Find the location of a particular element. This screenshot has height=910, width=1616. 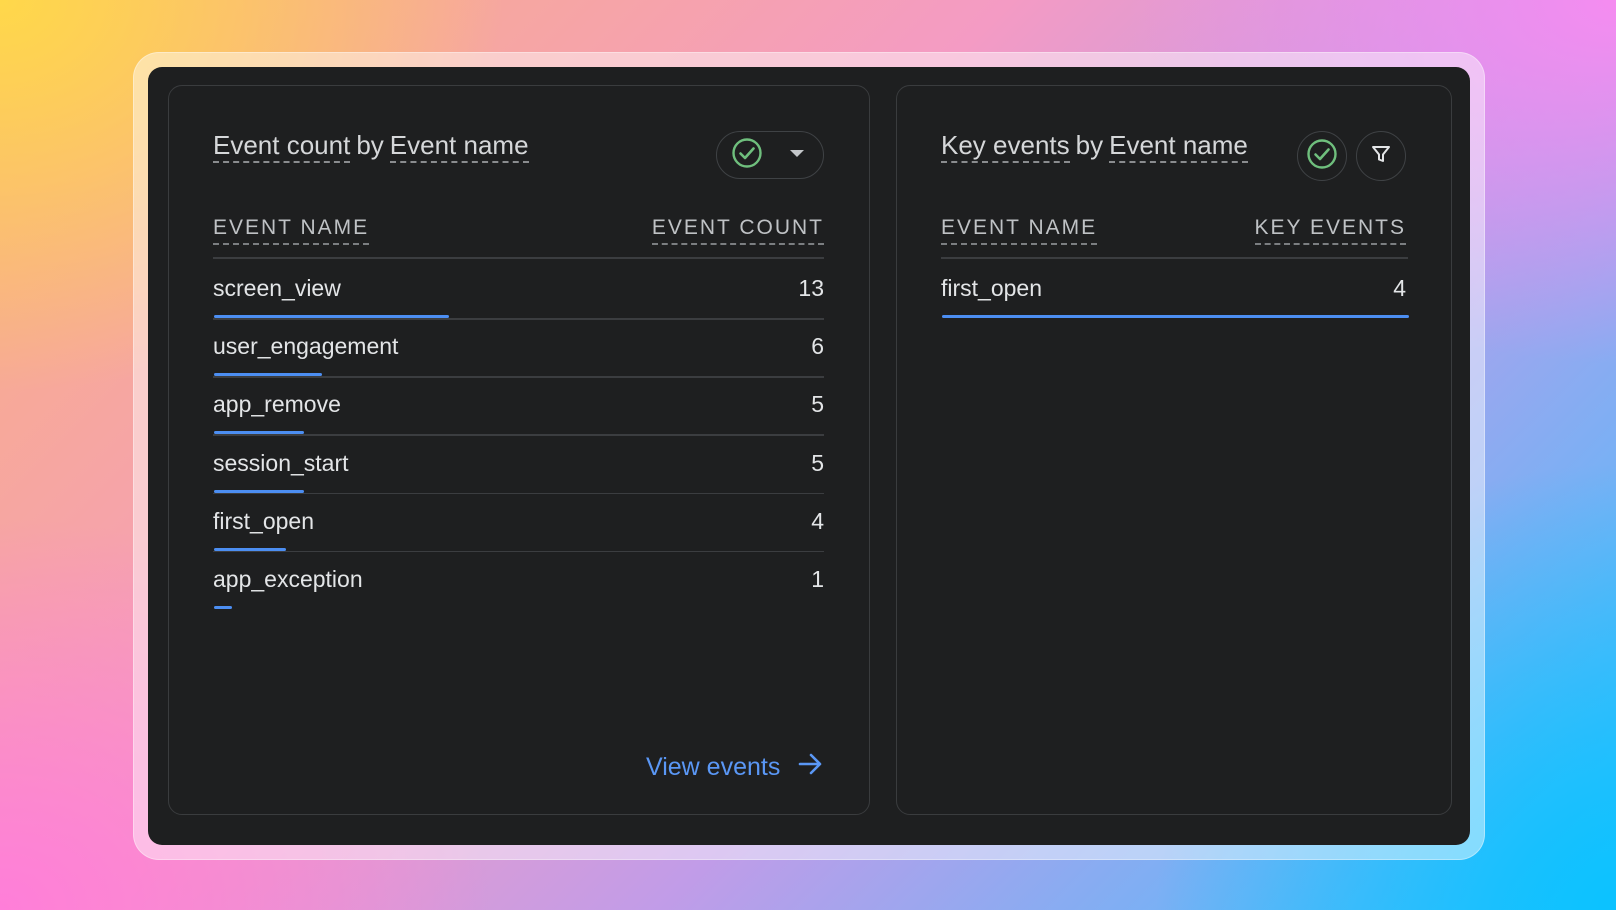

row-event-name: user_engagement is located at coordinates (306, 346).